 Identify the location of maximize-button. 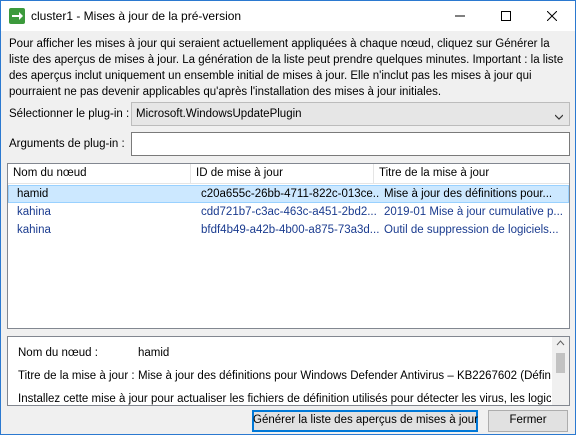
(506, 16).